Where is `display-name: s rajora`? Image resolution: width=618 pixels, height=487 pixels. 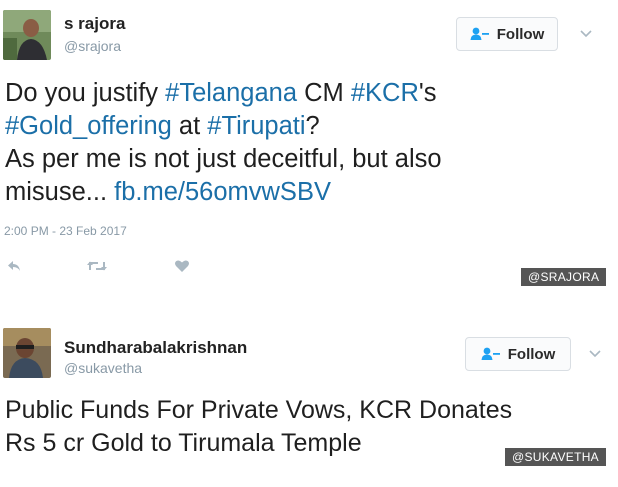 display-name: s rajora is located at coordinates (94, 24).